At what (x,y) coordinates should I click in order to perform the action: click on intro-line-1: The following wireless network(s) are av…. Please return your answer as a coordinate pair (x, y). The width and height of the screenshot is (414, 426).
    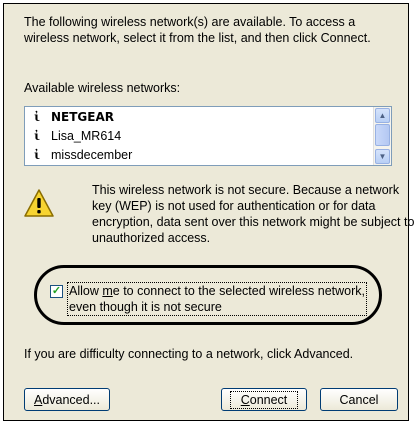
    Looking at the image, I should click on (190, 22).